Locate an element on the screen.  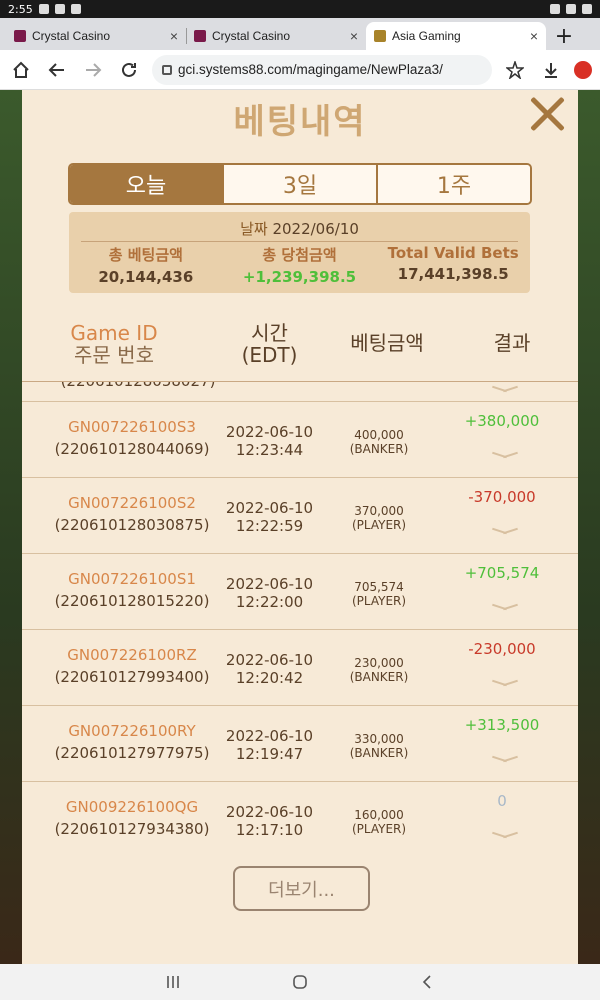
tab-3days: 3일 is located at coordinates (299, 184).